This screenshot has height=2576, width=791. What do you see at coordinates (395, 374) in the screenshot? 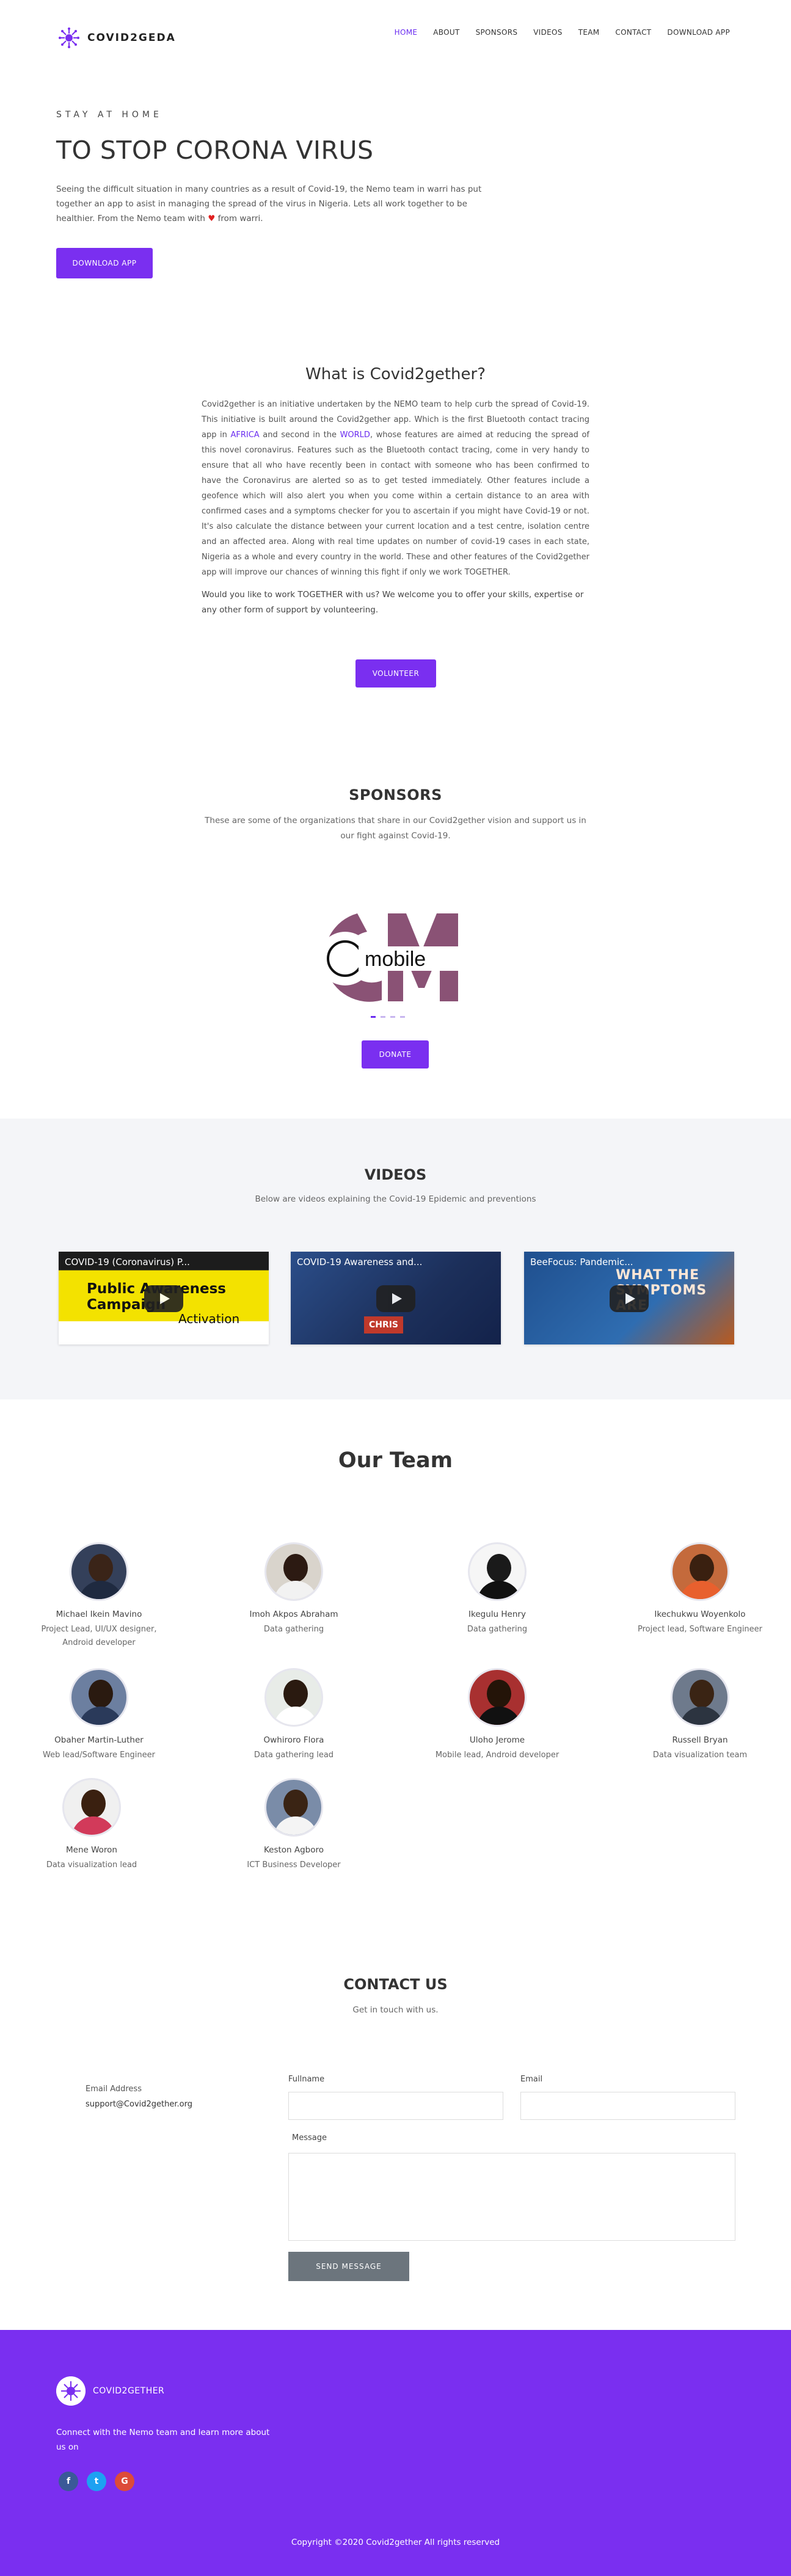
I see `about-title: What is Covid2gether?` at bounding box center [395, 374].